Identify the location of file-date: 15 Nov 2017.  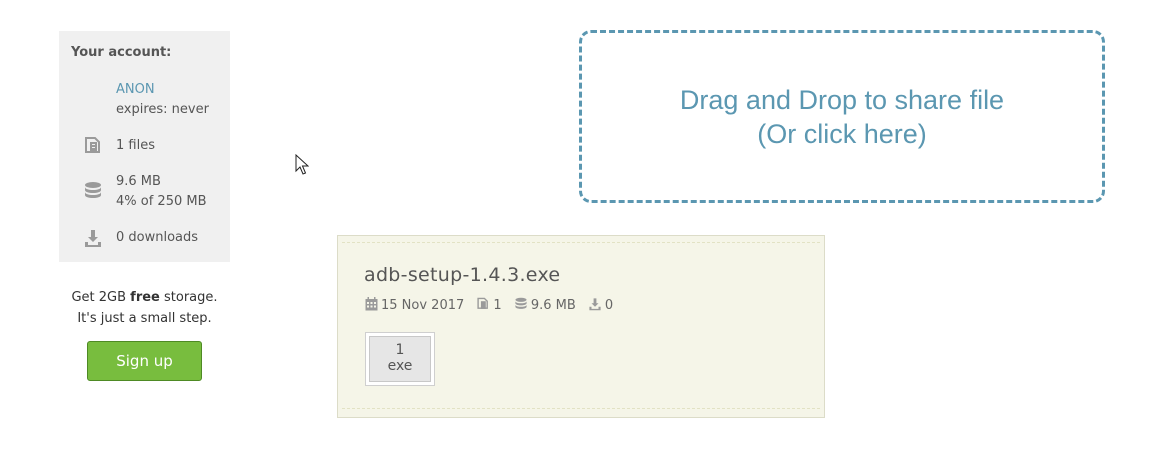
(414, 306).